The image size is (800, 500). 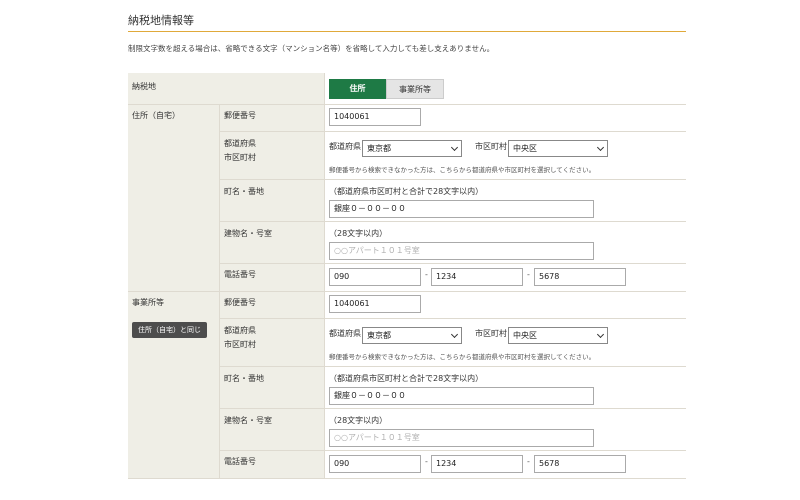 I want to click on office-pref-label: 都道府県, so click(x=240, y=330).